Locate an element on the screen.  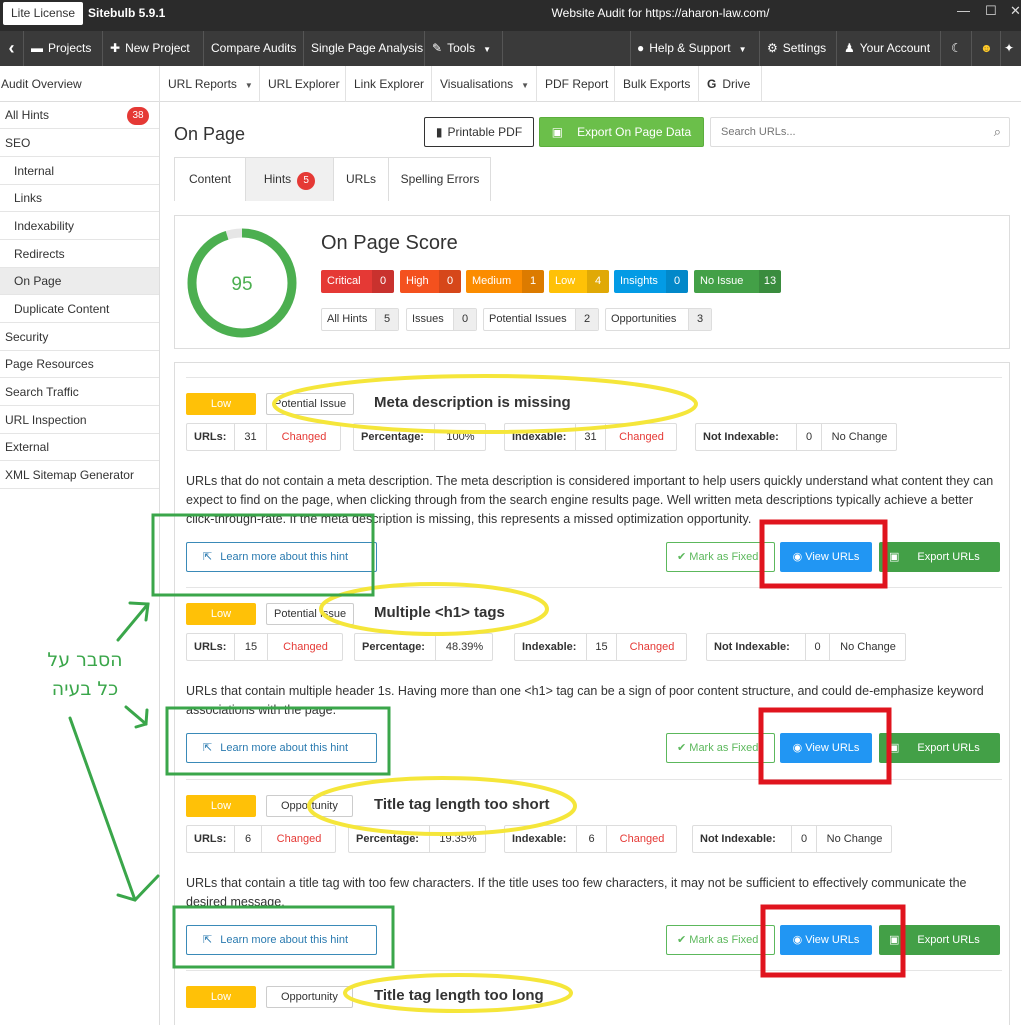
single-page-analysis-button: Single Page Analysis is located at coordinates (365, 48).